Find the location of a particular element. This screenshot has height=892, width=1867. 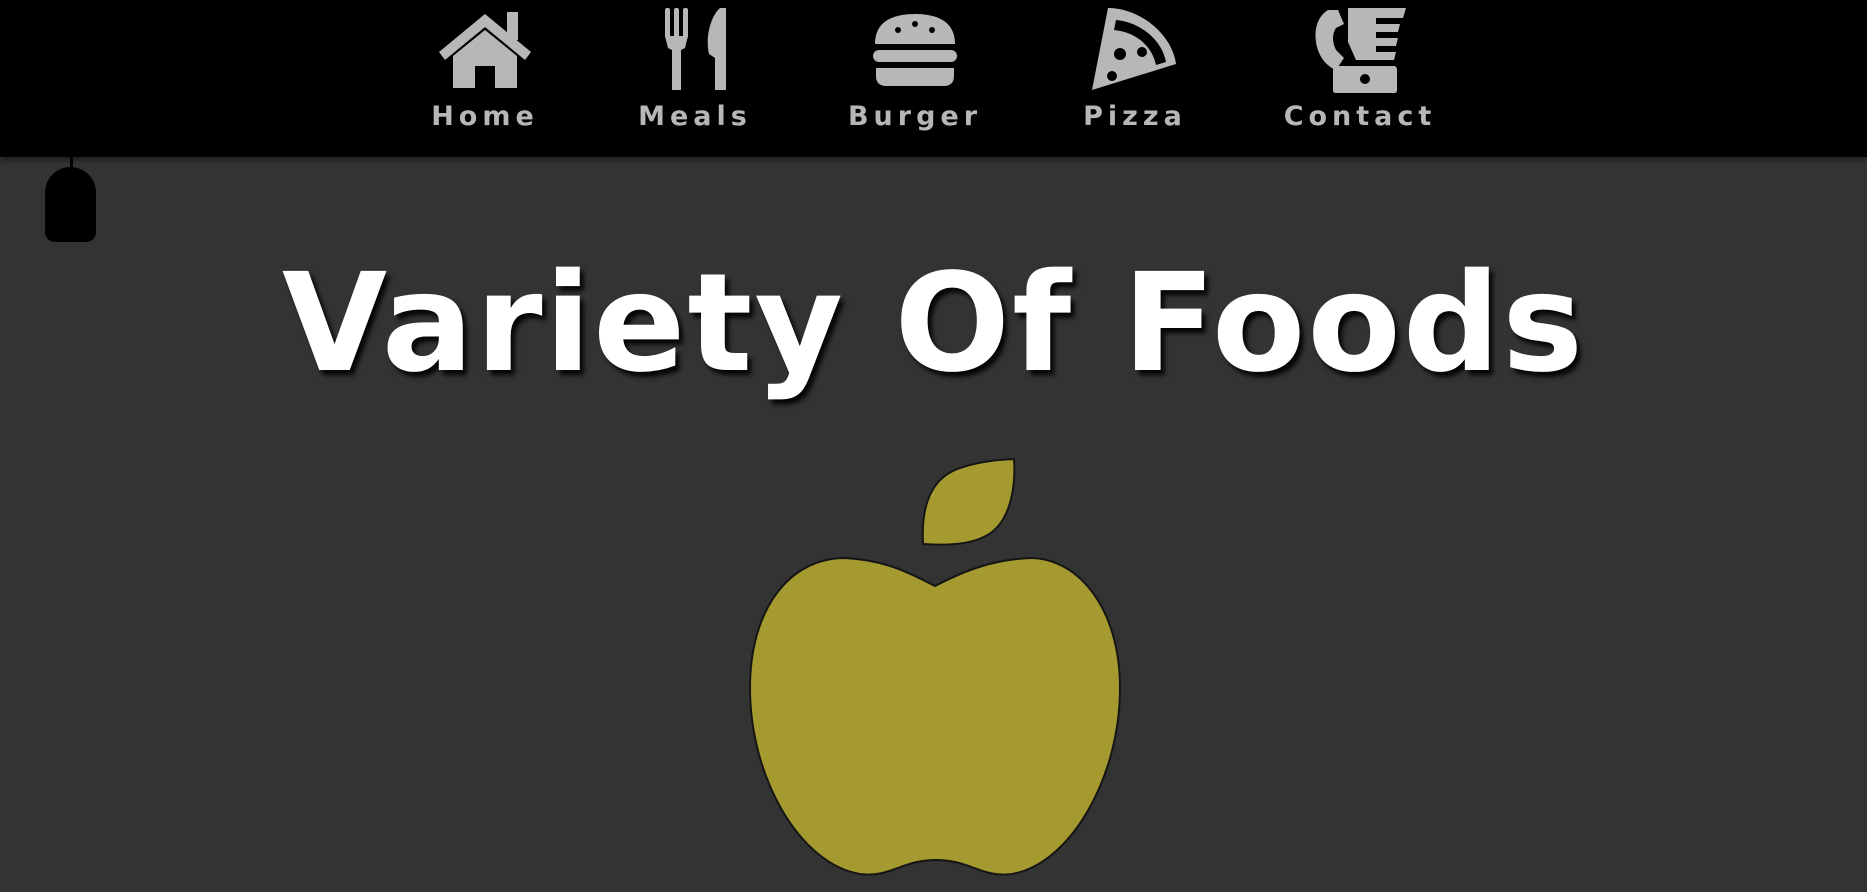

house-icon is located at coordinates (485, 50).